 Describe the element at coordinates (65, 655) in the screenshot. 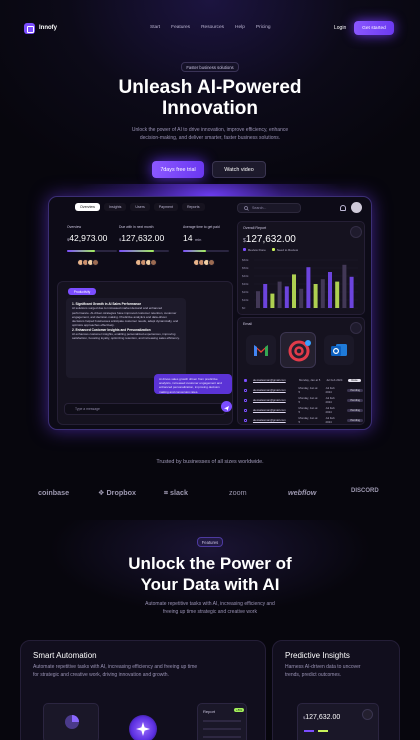

I see `feature-title: Smart Automation` at that location.